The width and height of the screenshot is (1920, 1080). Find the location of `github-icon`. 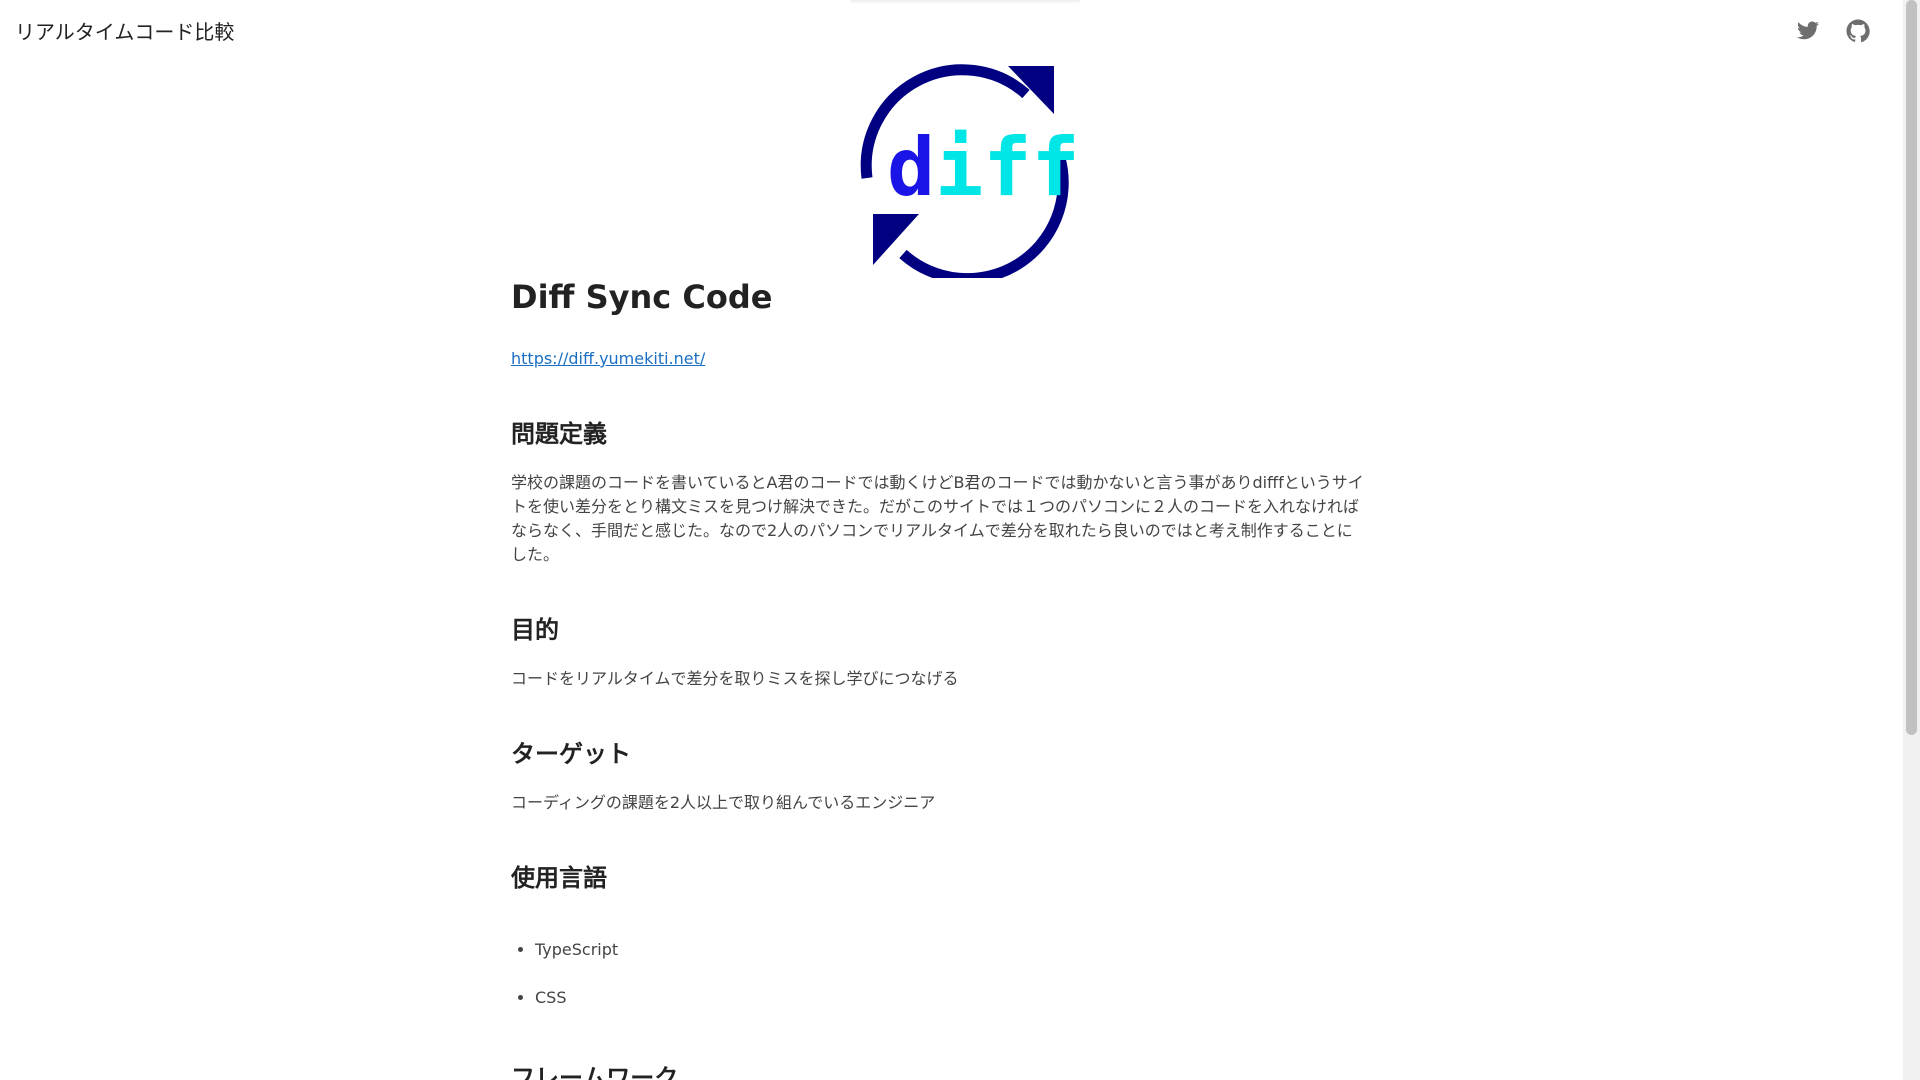

github-icon is located at coordinates (1858, 31).